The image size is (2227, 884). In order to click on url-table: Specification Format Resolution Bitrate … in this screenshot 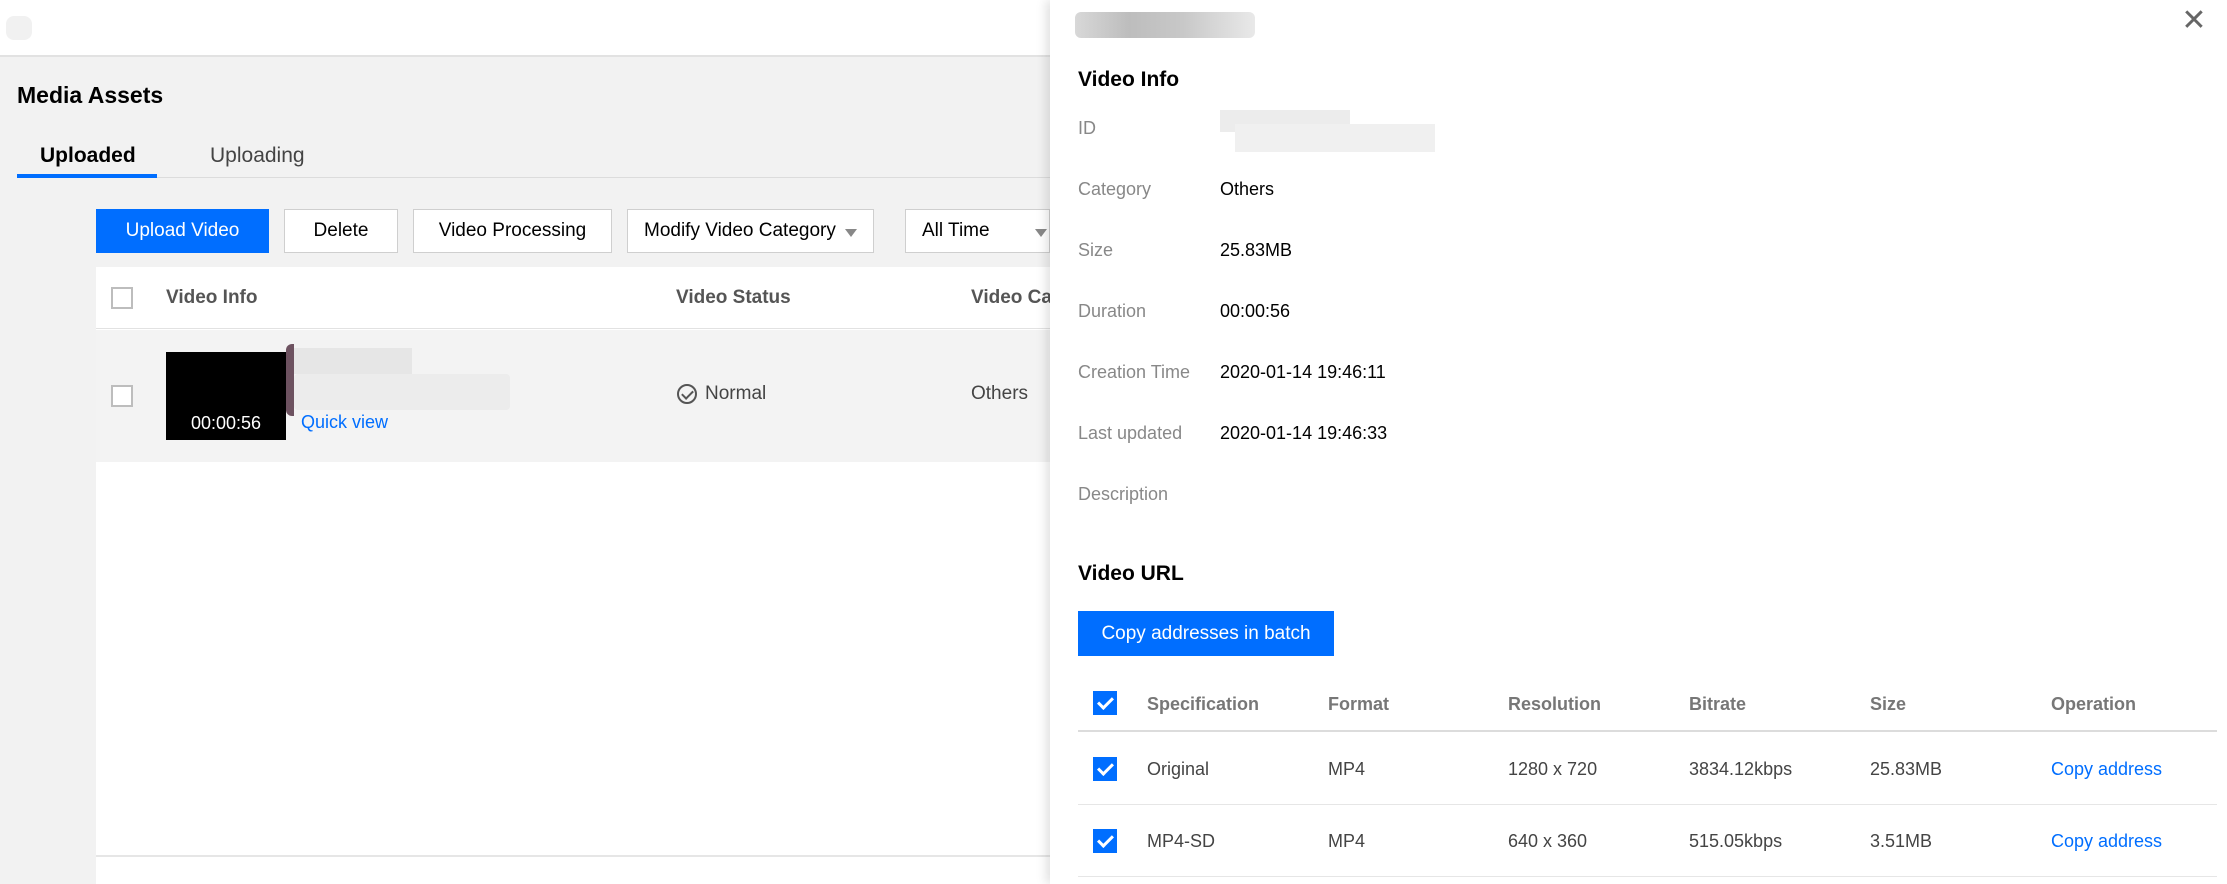, I will do `click(1647, 779)`.